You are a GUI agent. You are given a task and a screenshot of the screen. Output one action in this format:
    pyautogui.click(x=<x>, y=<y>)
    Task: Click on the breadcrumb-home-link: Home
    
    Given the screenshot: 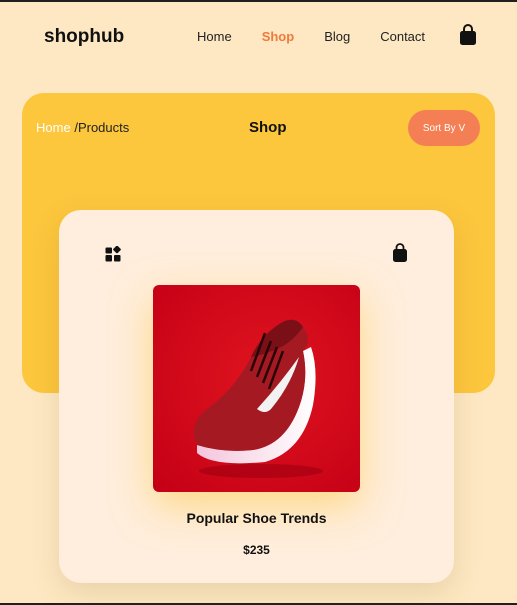 What is the action you would take?
    pyautogui.click(x=53, y=127)
    